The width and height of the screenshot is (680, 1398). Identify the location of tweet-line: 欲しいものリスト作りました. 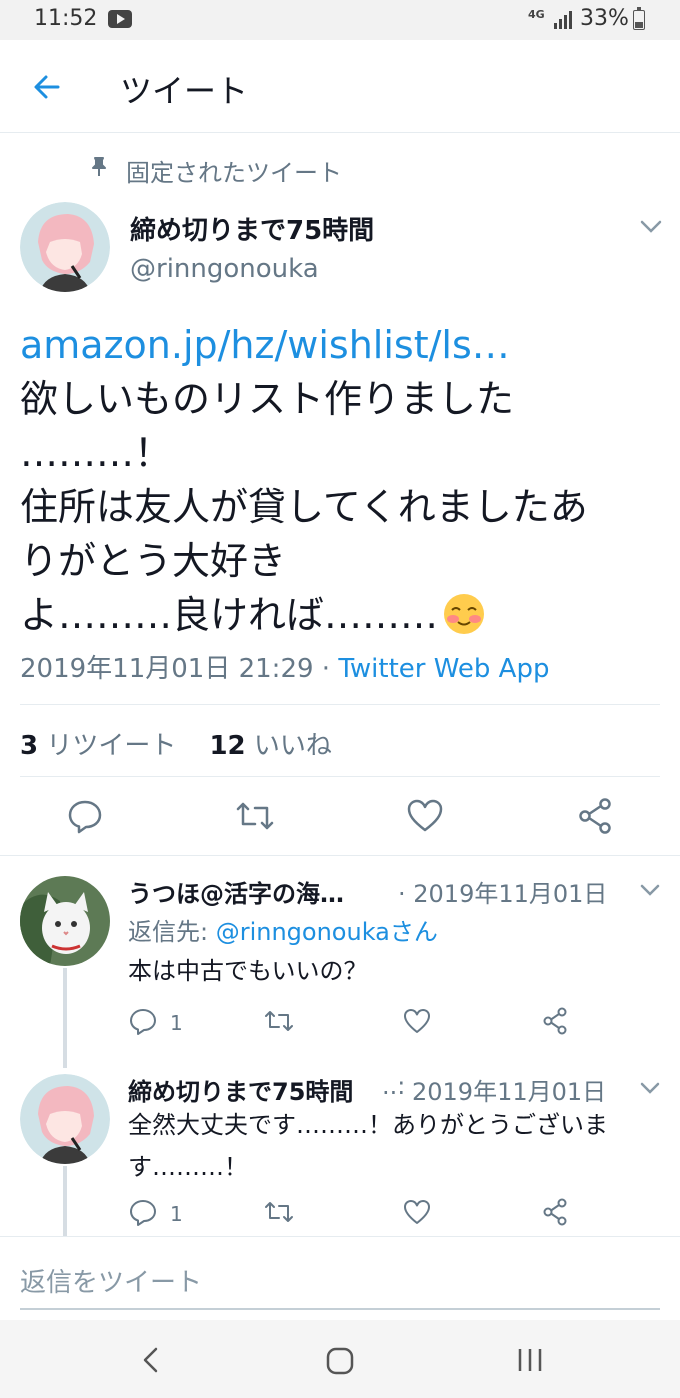
(267, 399).